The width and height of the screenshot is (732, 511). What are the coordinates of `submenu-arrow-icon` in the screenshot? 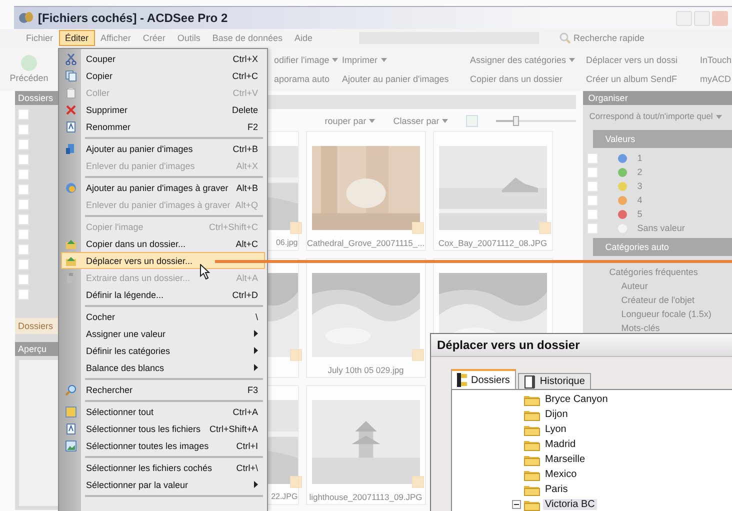 It's located at (256, 333).